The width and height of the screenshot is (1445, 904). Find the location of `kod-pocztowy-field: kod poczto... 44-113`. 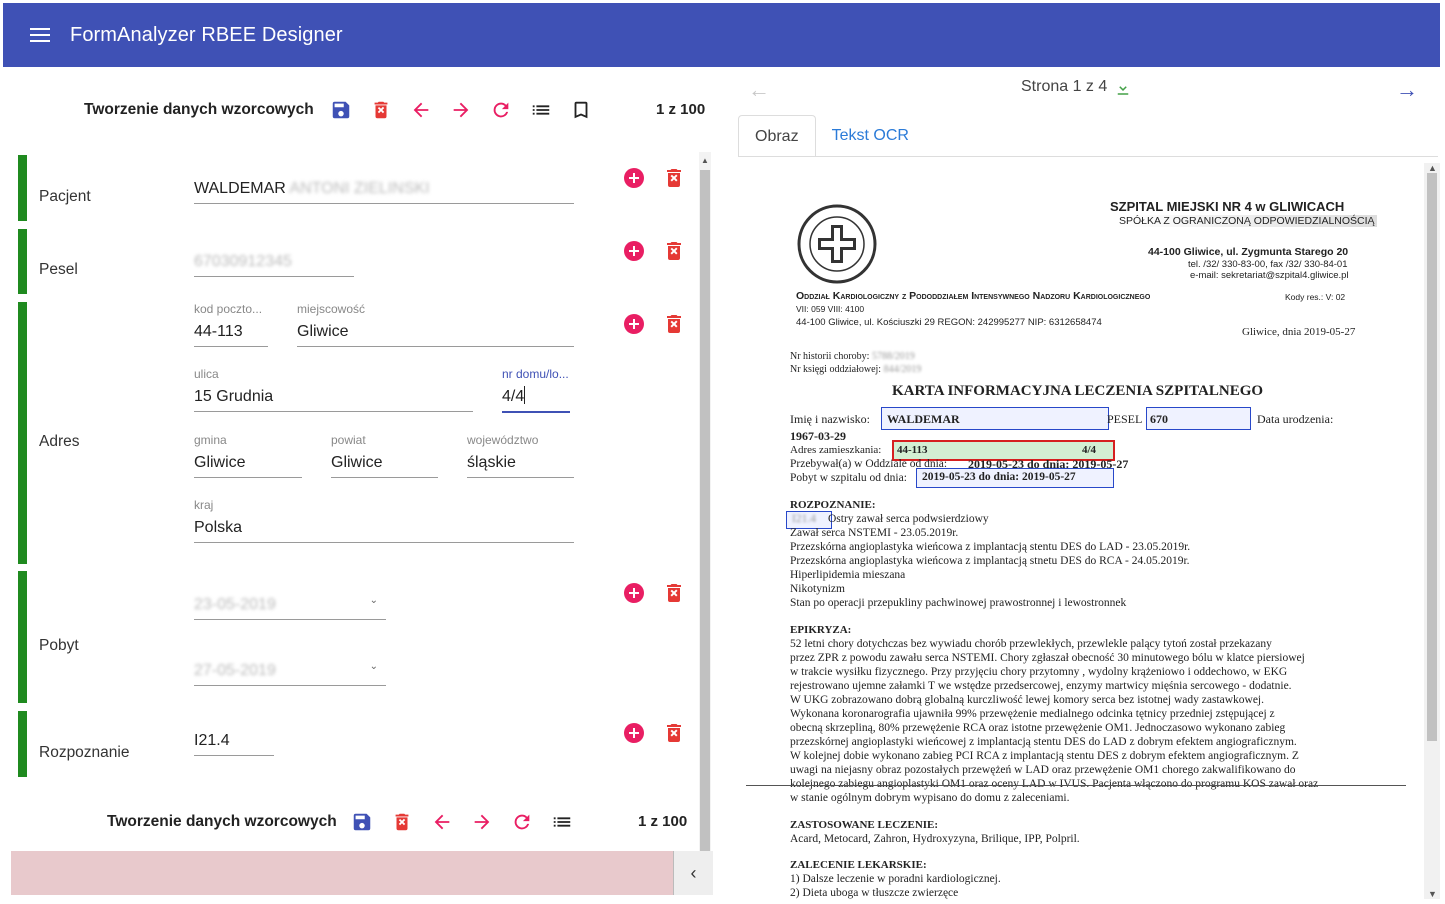

kod-pocztowy-field: kod poczto... 44-113 is located at coordinates (231, 324).